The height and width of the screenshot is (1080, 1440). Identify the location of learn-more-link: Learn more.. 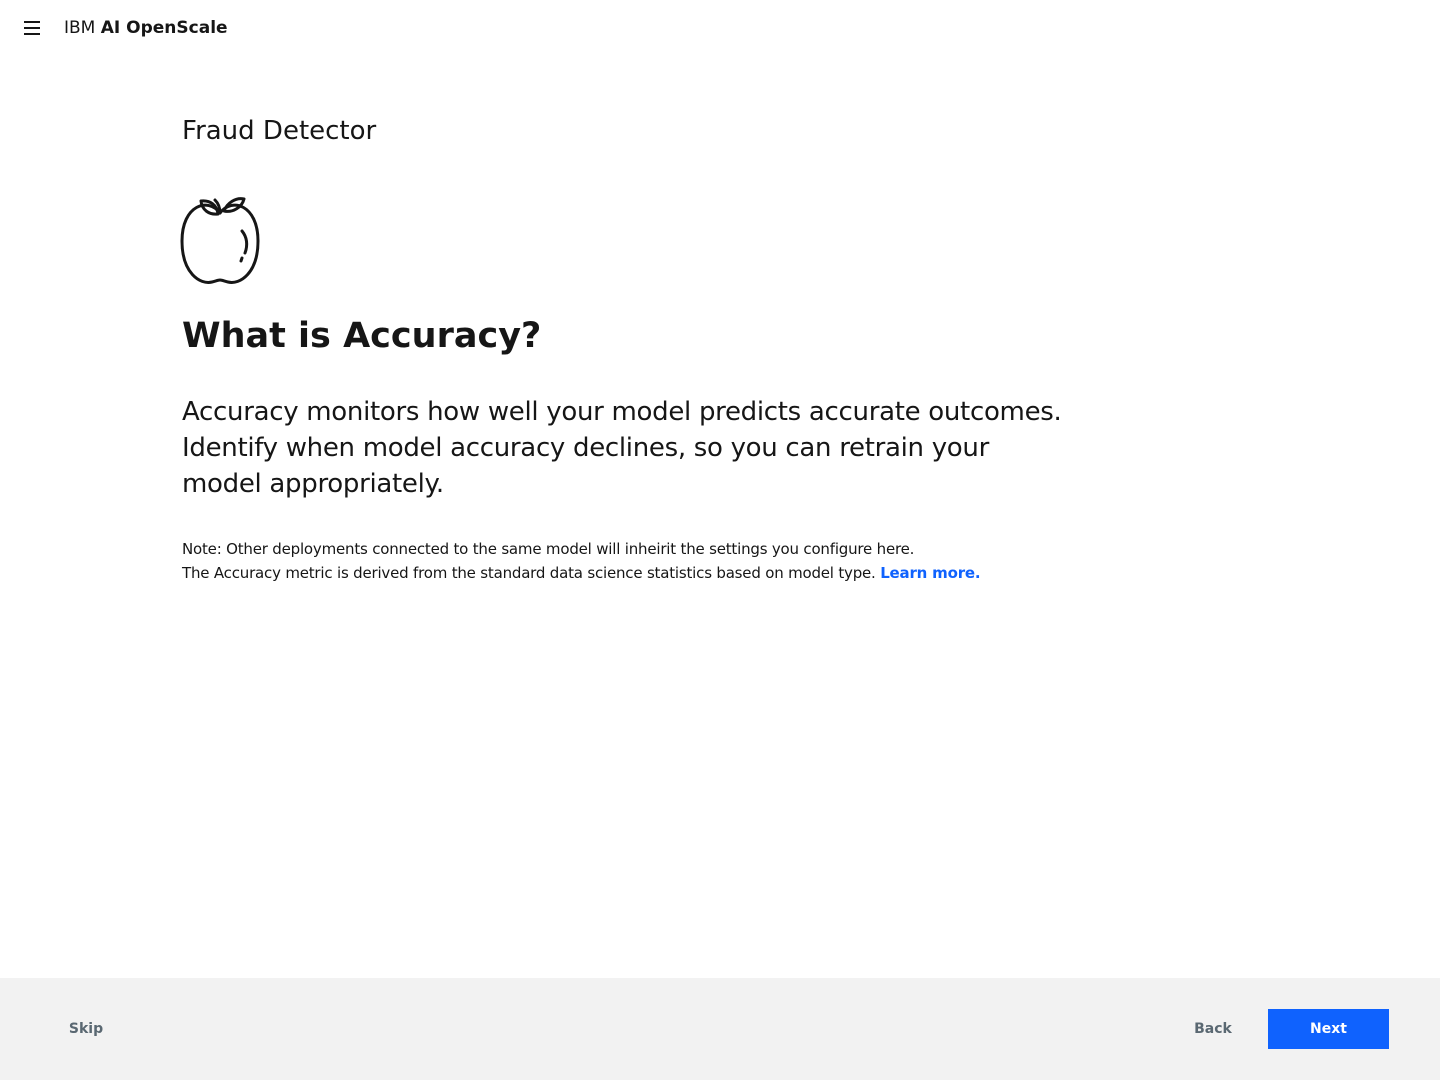
(930, 573).